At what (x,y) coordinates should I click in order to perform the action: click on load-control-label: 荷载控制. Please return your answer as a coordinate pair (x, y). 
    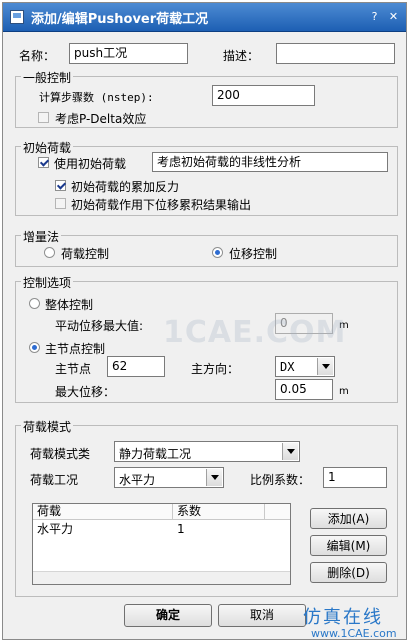
    Looking at the image, I should click on (85, 254).